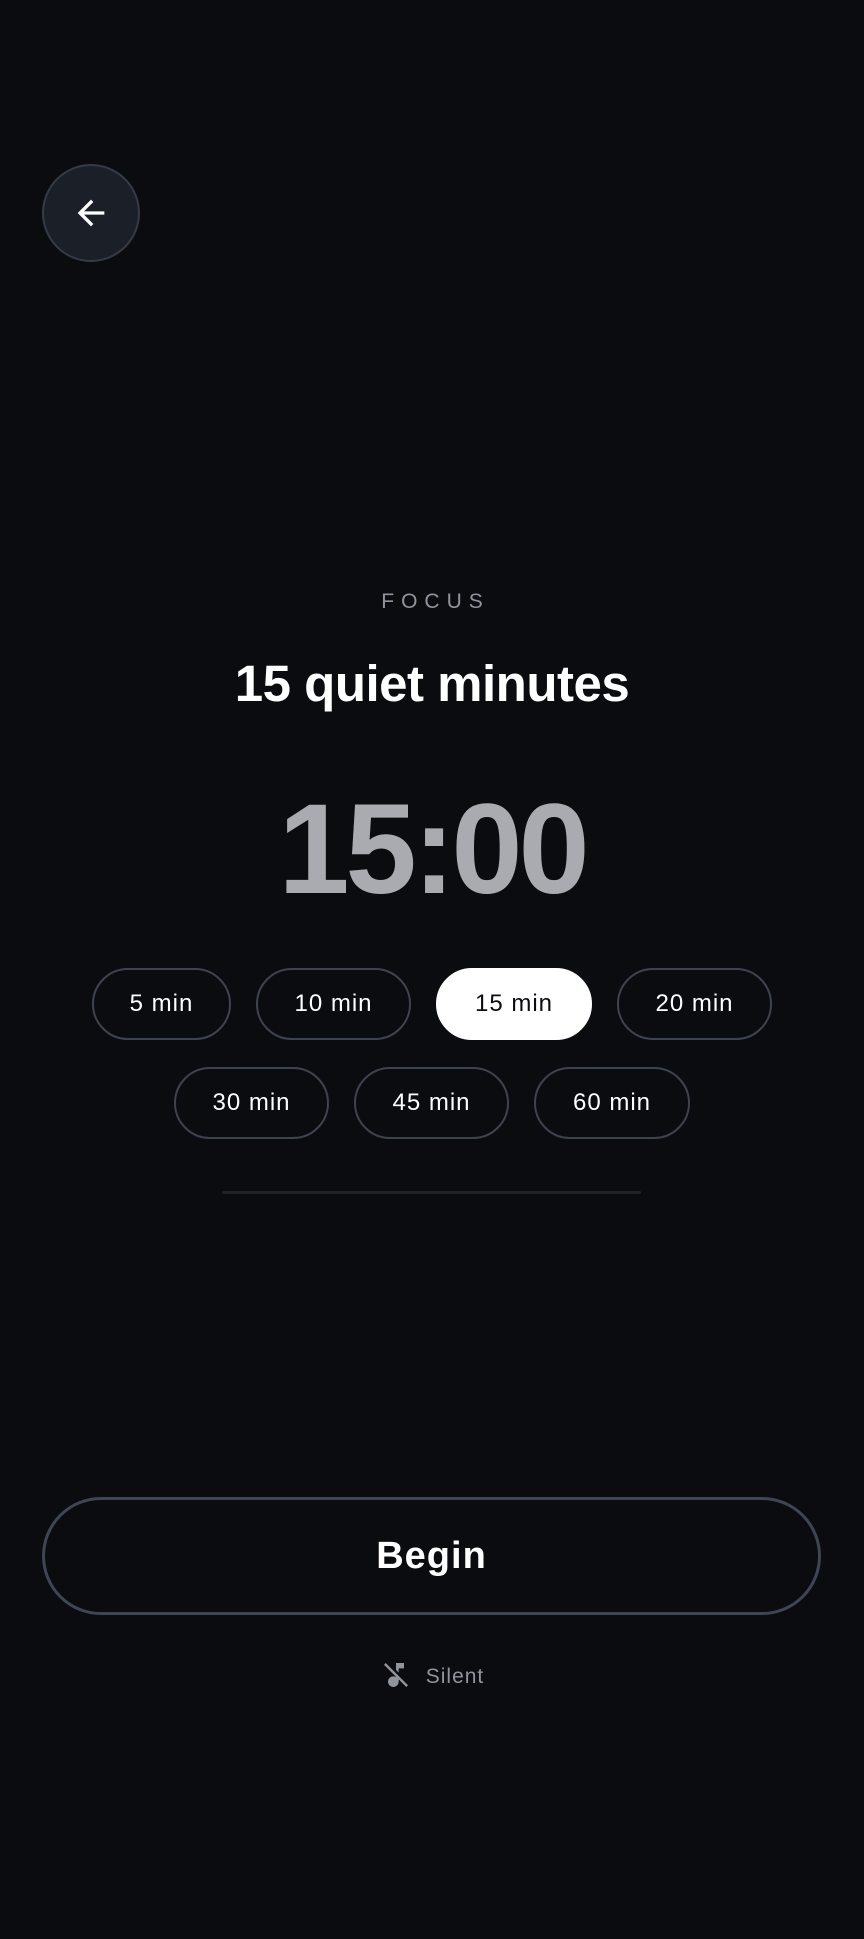  What do you see at coordinates (435, 601) in the screenshot?
I see `session-category: FOCUS` at bounding box center [435, 601].